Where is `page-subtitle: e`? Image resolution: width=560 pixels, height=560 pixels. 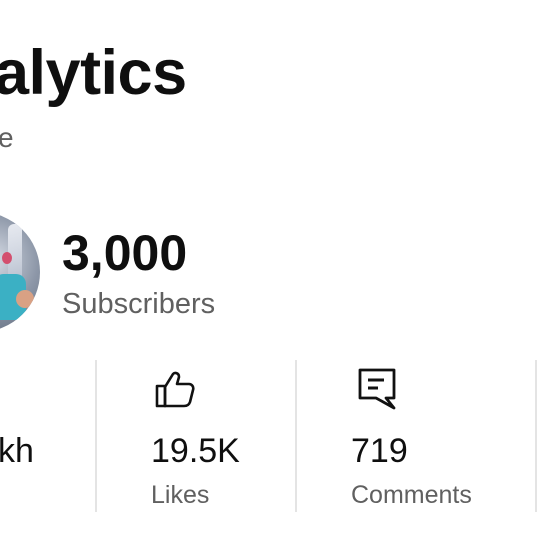
page-subtitle: e is located at coordinates (7, 137).